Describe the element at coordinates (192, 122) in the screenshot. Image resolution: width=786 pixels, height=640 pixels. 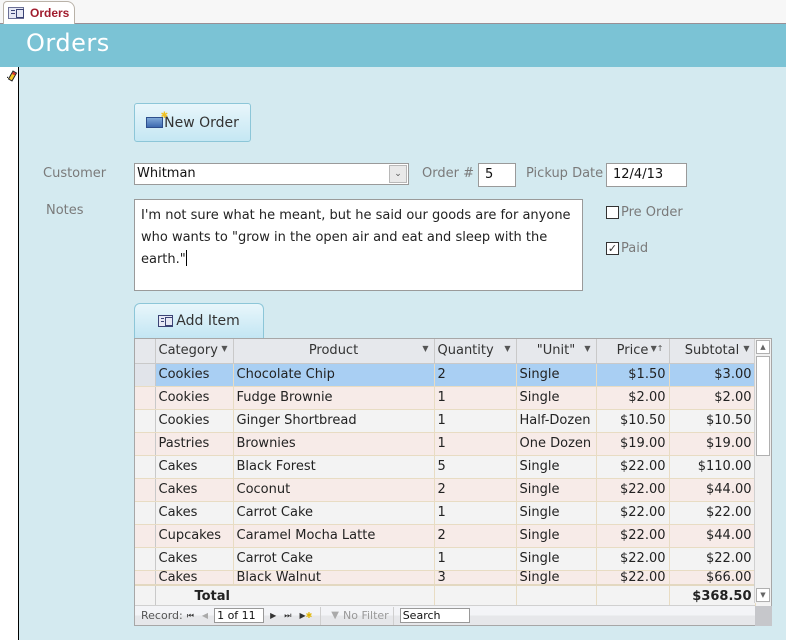
I see `new-order-button: New Order` at that location.